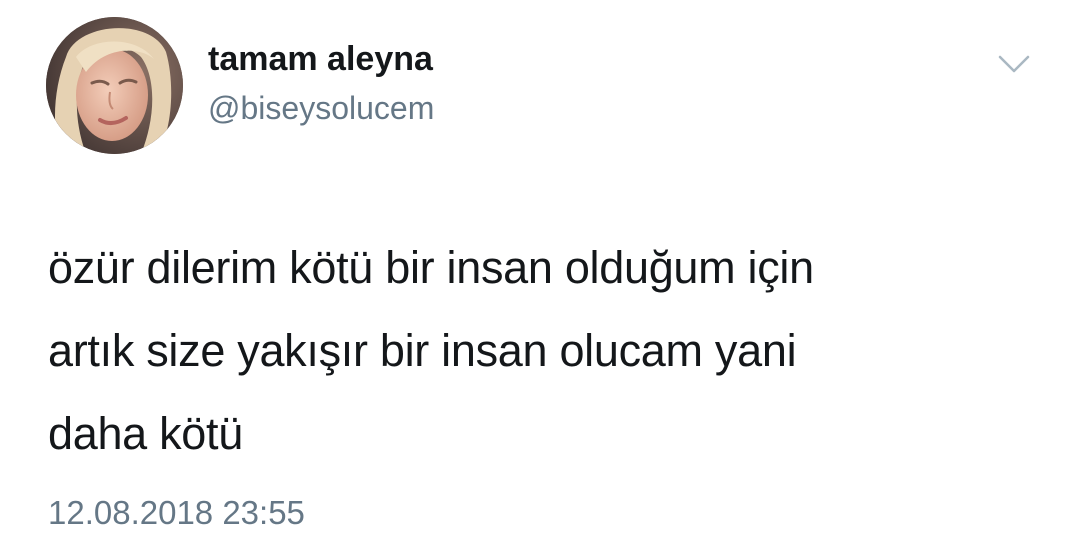  I want to click on avatar, so click(114, 85).